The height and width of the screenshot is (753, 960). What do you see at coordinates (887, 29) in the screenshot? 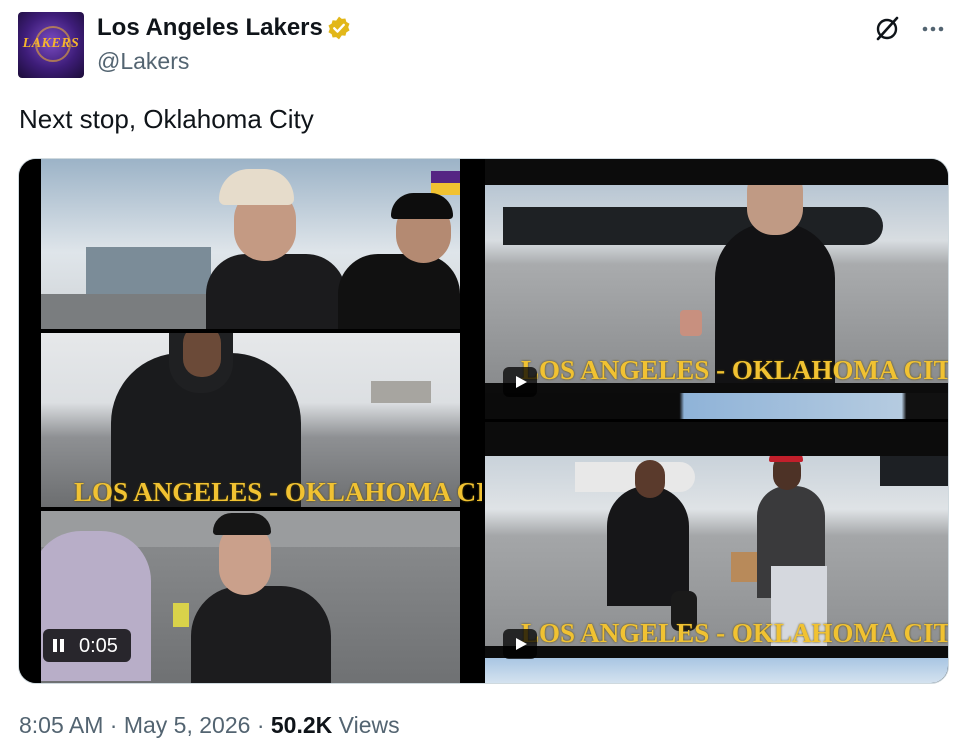
I see `grok-icon` at bounding box center [887, 29].